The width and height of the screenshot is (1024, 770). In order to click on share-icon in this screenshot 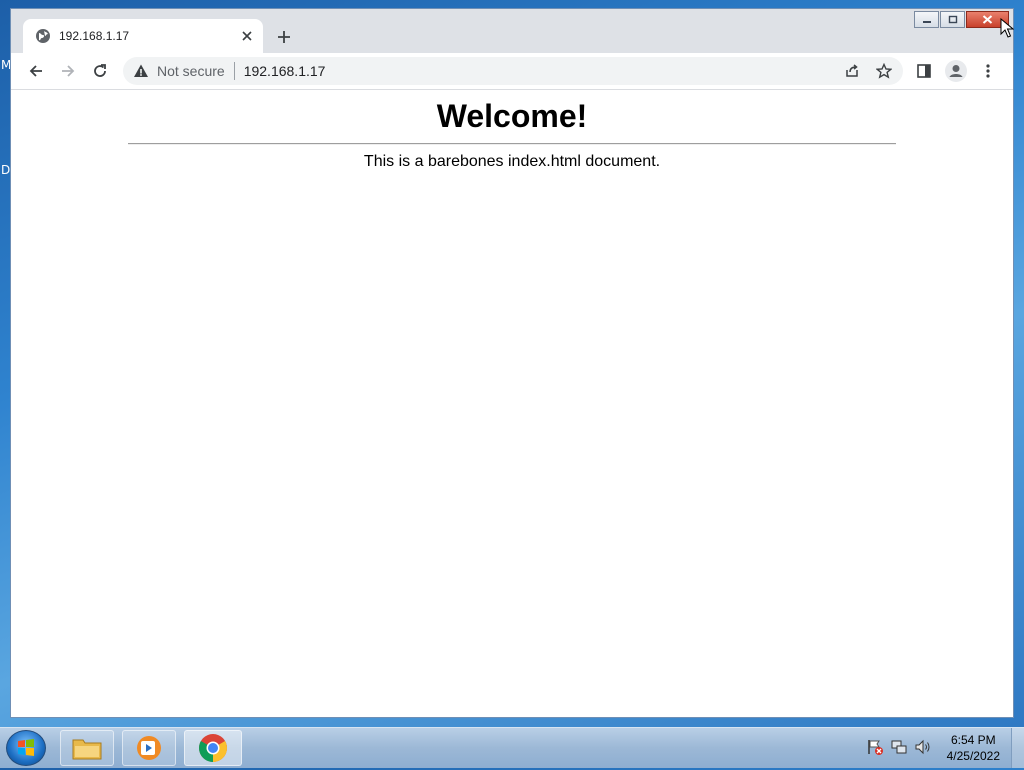, I will do `click(852, 70)`.